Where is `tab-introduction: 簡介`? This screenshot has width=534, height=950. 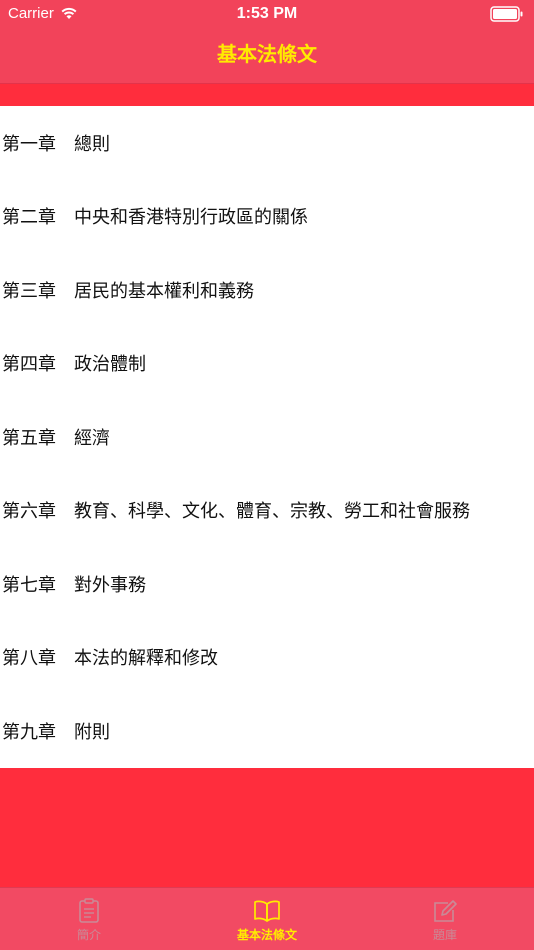
tab-introduction: 簡介 is located at coordinates (89, 919).